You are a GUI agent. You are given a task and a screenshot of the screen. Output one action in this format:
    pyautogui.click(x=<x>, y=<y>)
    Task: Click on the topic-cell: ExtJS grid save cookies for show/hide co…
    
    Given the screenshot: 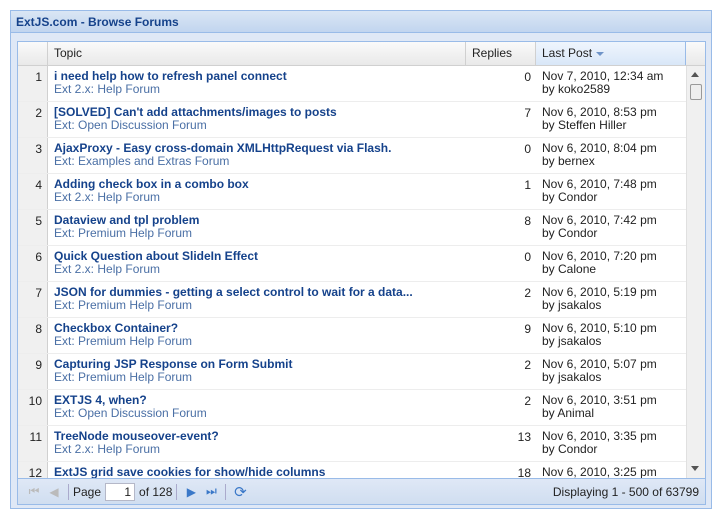 What is the action you would take?
    pyautogui.click(x=257, y=470)
    